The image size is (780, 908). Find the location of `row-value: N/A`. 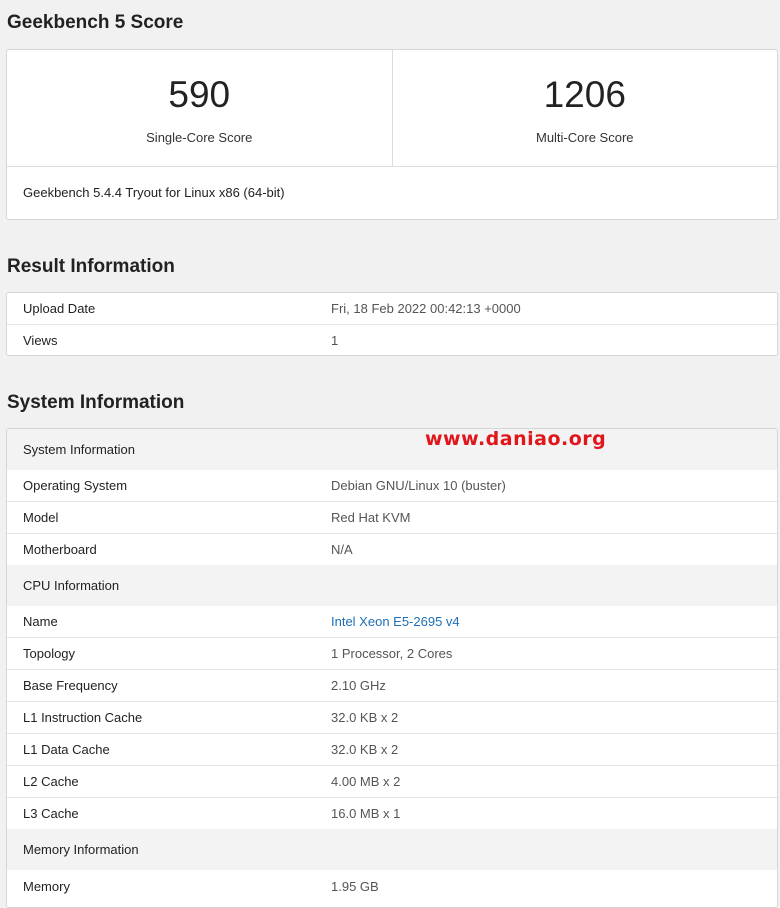

row-value: N/A is located at coordinates (342, 549).